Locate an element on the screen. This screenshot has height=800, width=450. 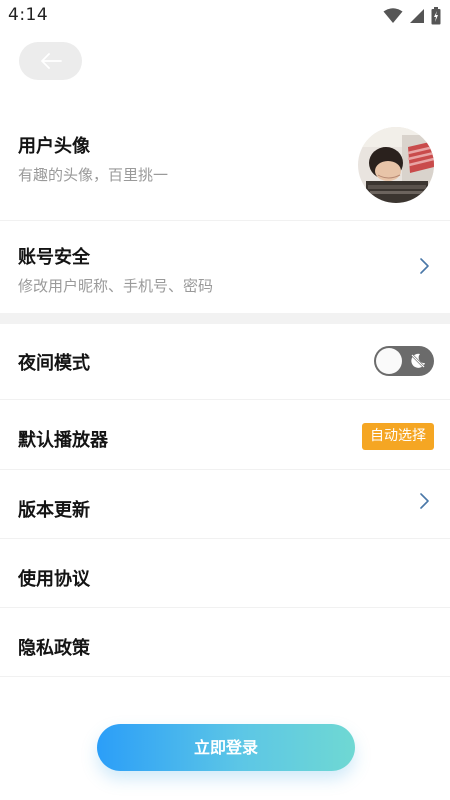
login-button: 立即登录 is located at coordinates (226, 747).